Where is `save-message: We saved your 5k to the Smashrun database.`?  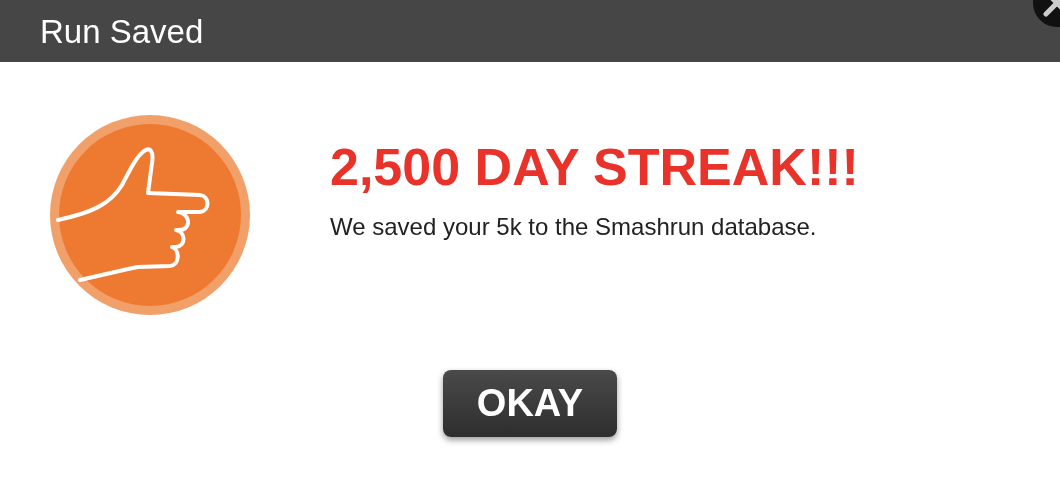
save-message: We saved your 5k to the Smashrun database. is located at coordinates (574, 227).